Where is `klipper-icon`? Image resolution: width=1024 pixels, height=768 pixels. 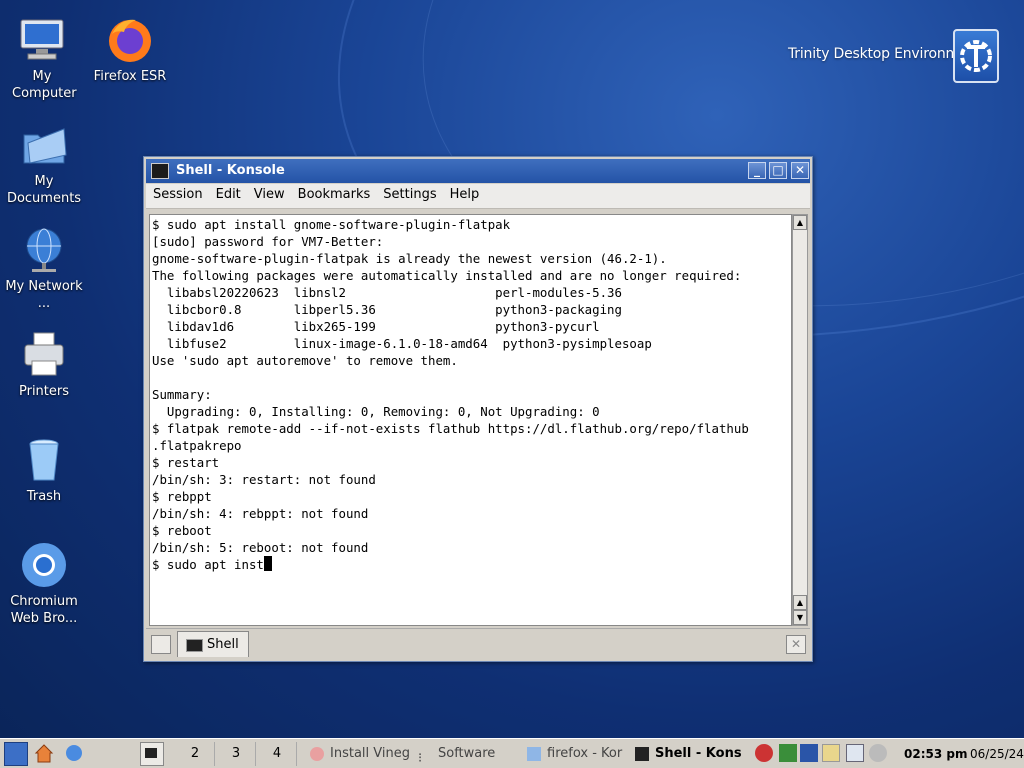
klipper-icon is located at coordinates (831, 753).